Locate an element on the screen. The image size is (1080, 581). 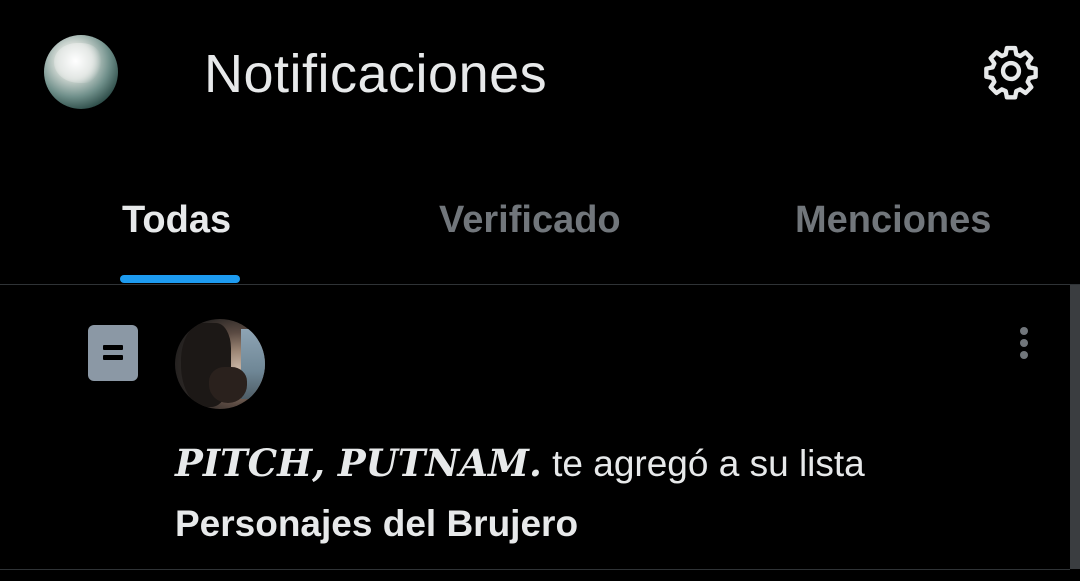
gear-icon is located at coordinates (1011, 72).